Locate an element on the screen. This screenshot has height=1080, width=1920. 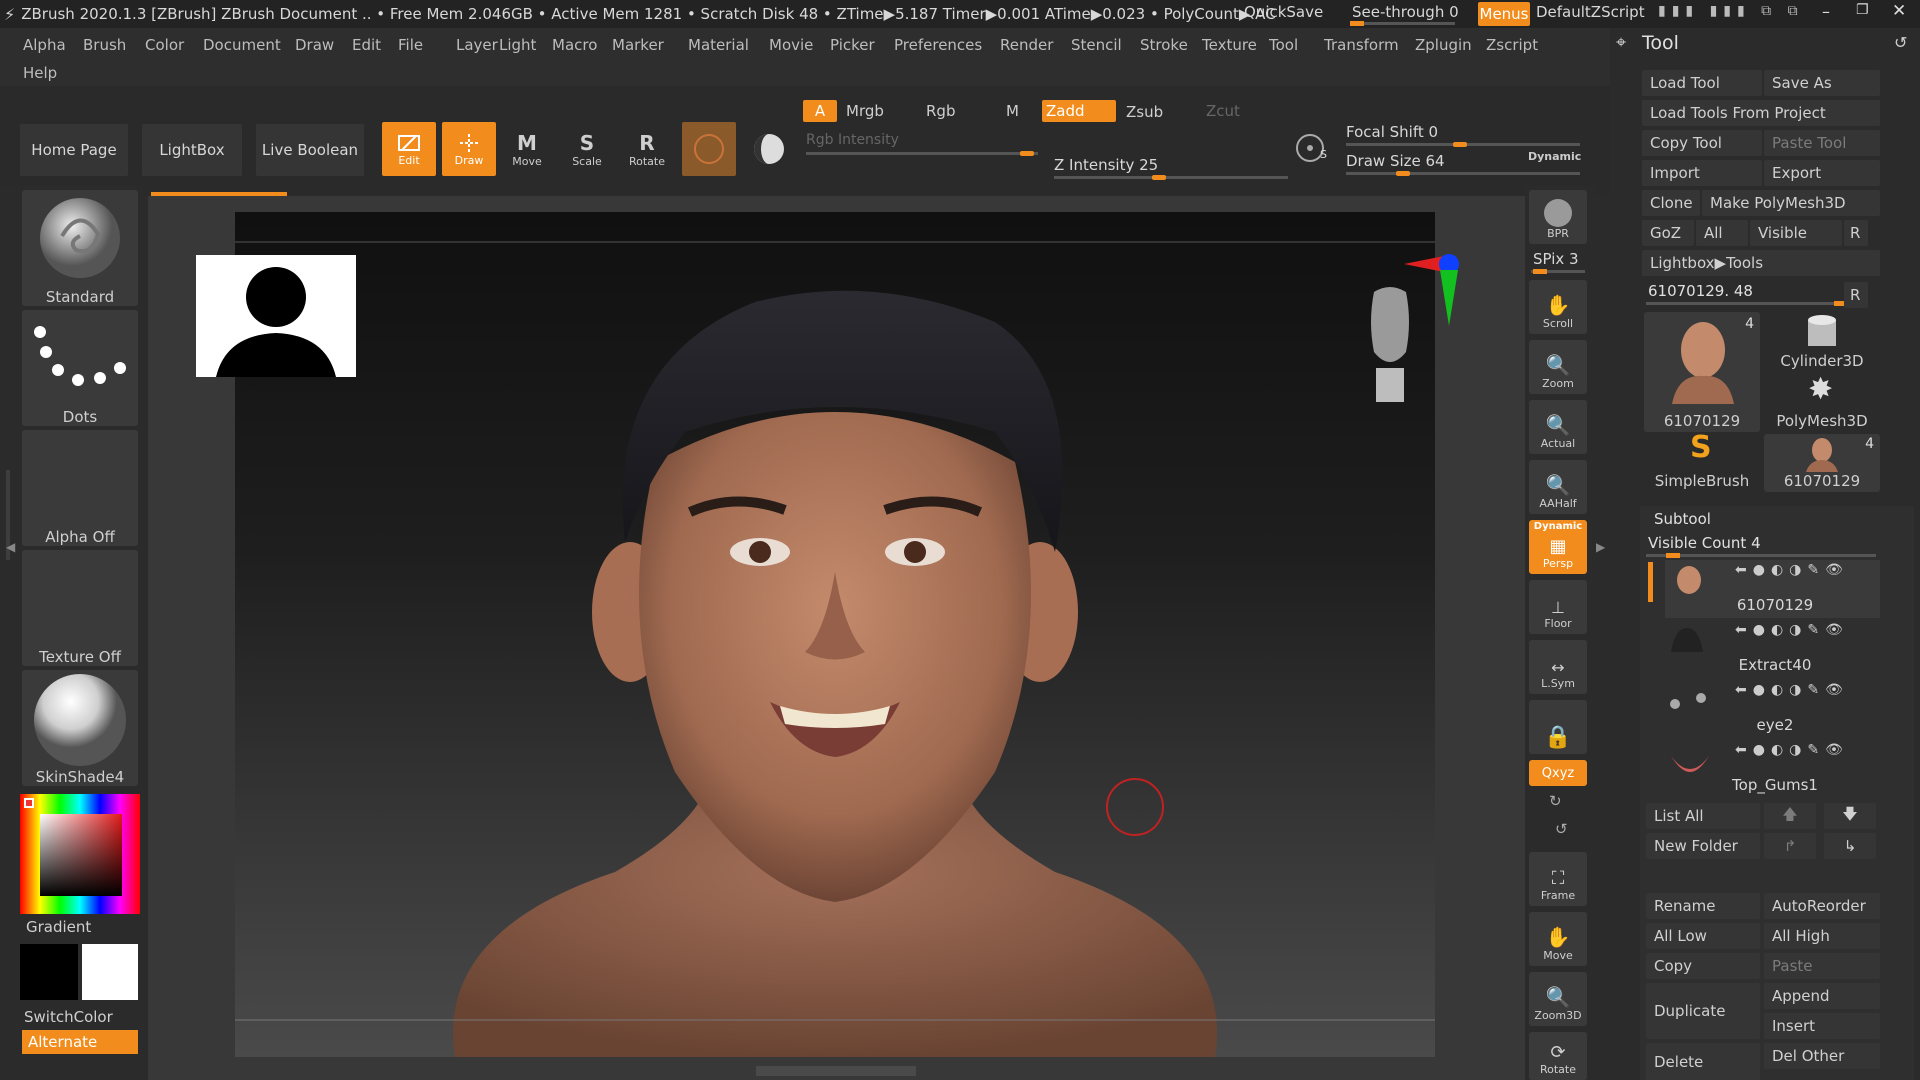
subtool-row: ⬅●◐◑✎👁 Extract40 is located at coordinates (1772, 649).